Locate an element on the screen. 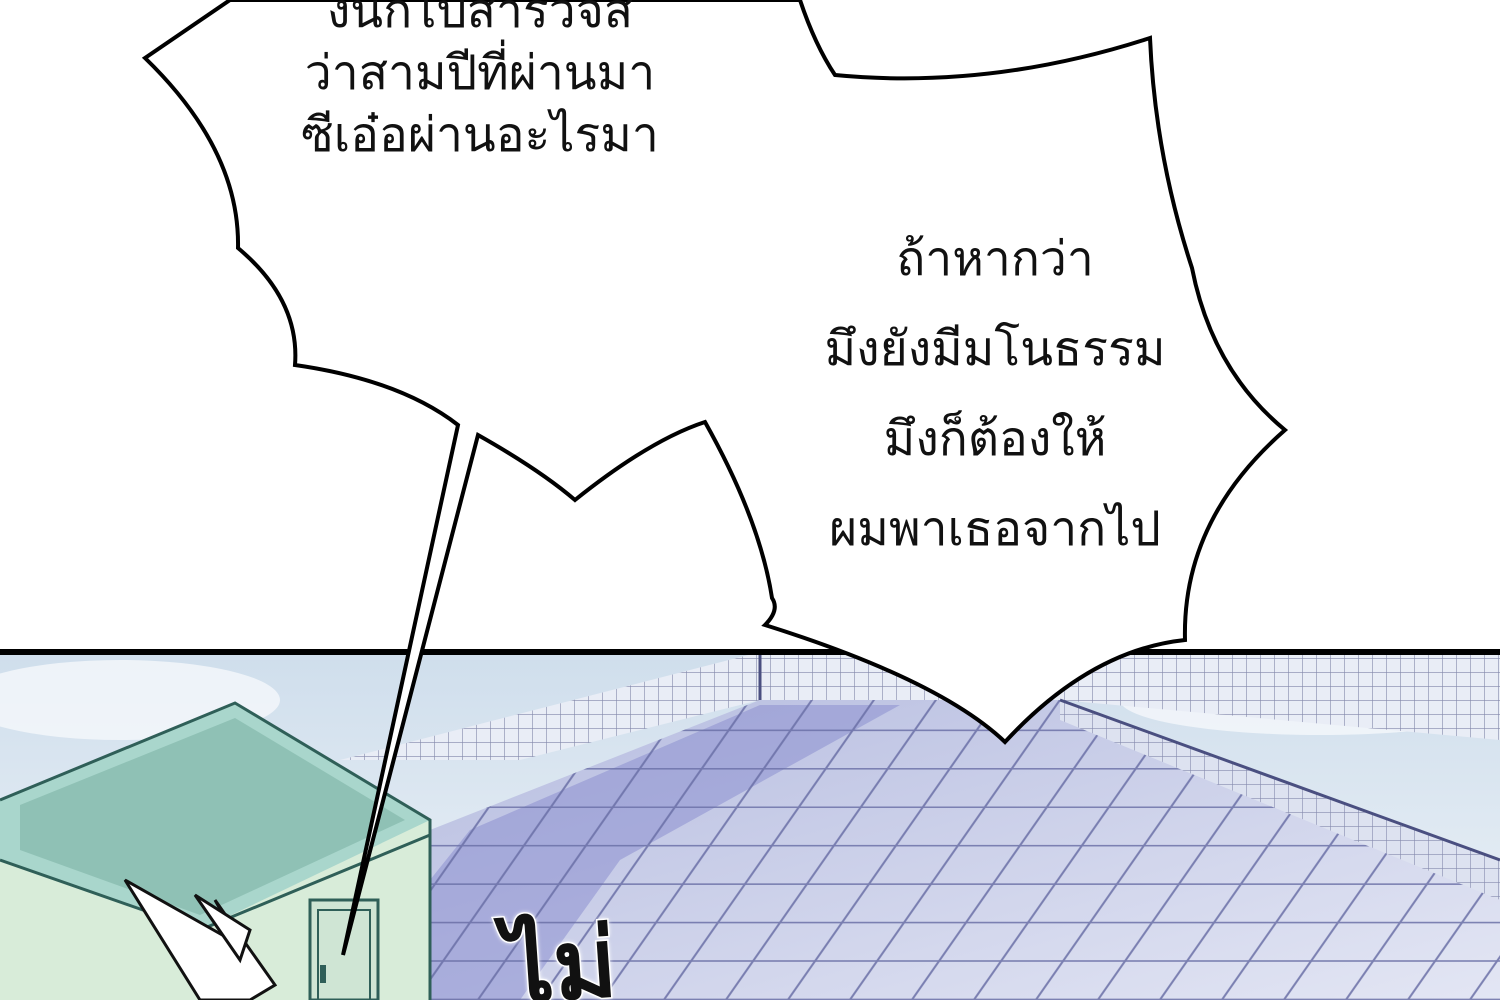 This screenshot has width=1500, height=1000. bubble-right-line-3: มึงก็ต้องให้ is located at coordinates (995, 439).